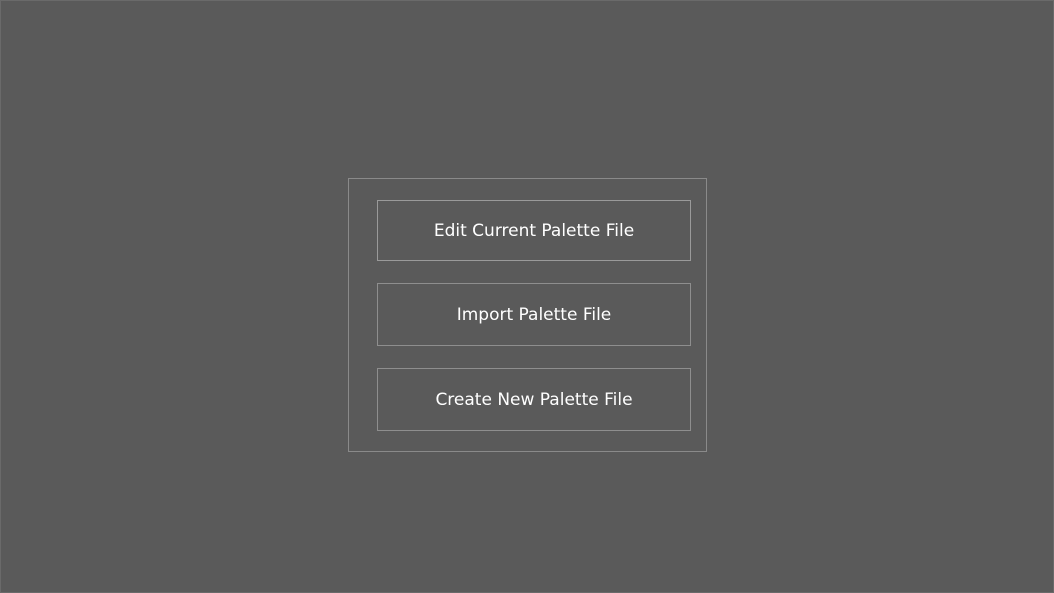  I want to click on edit-current-palette-file-label: Edit Current Palette File, so click(534, 230).